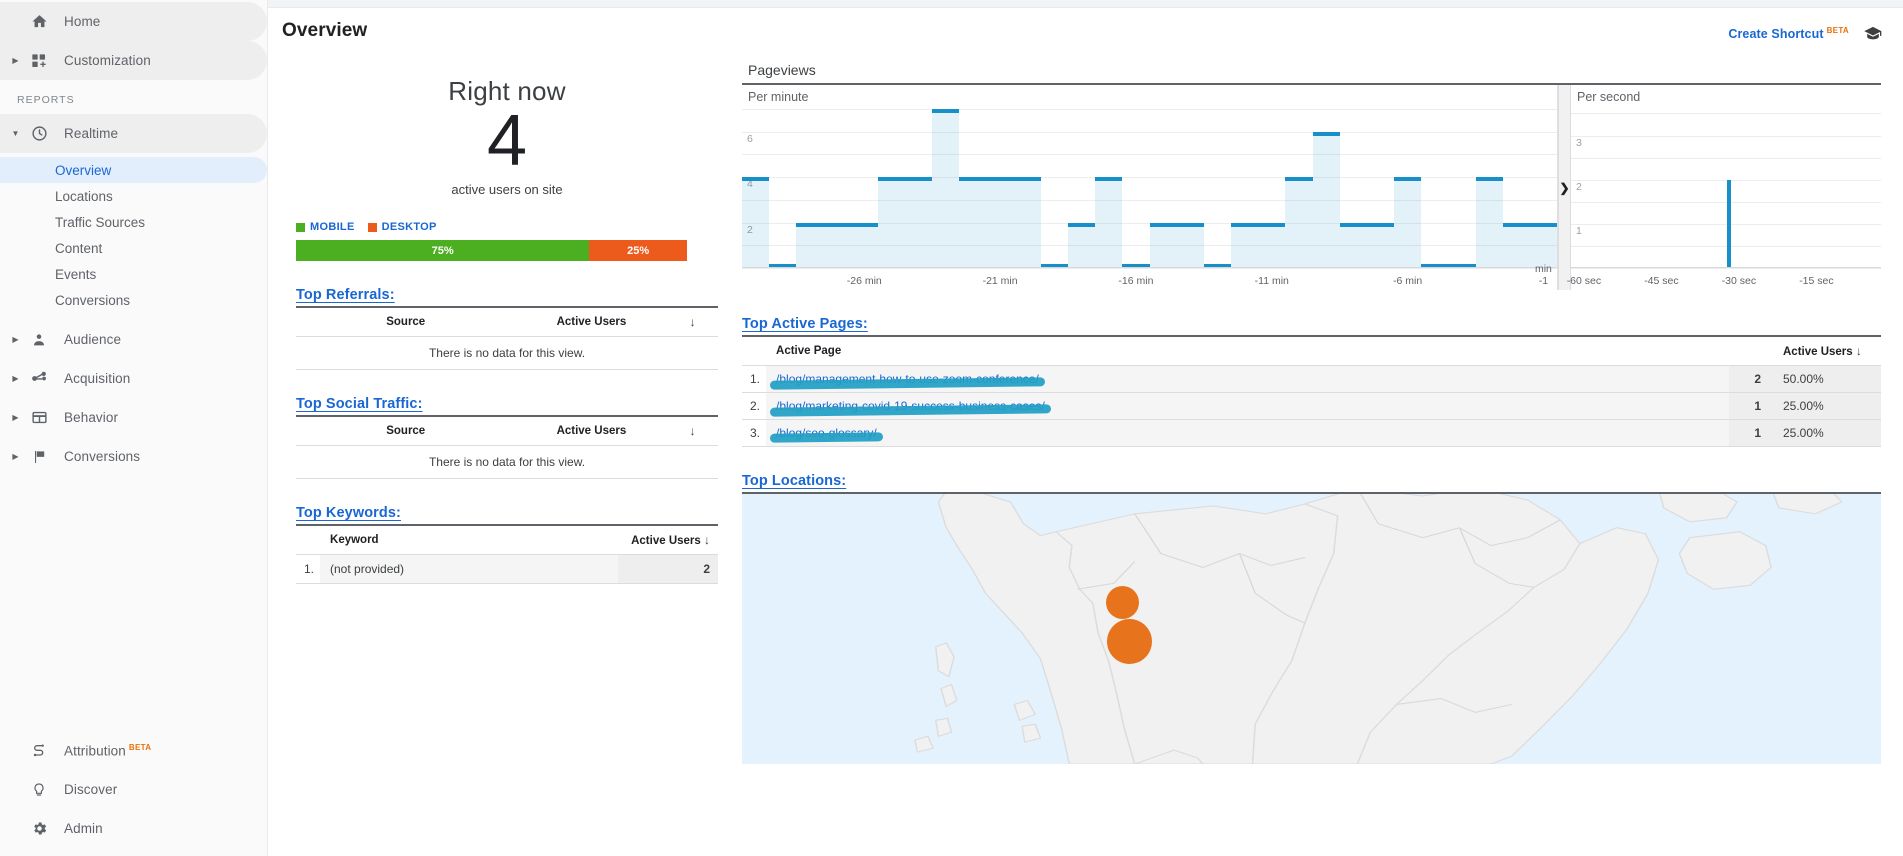 This screenshot has height=856, width=1903. I want to click on x-axis-tick-label: -6 min, so click(1407, 281).